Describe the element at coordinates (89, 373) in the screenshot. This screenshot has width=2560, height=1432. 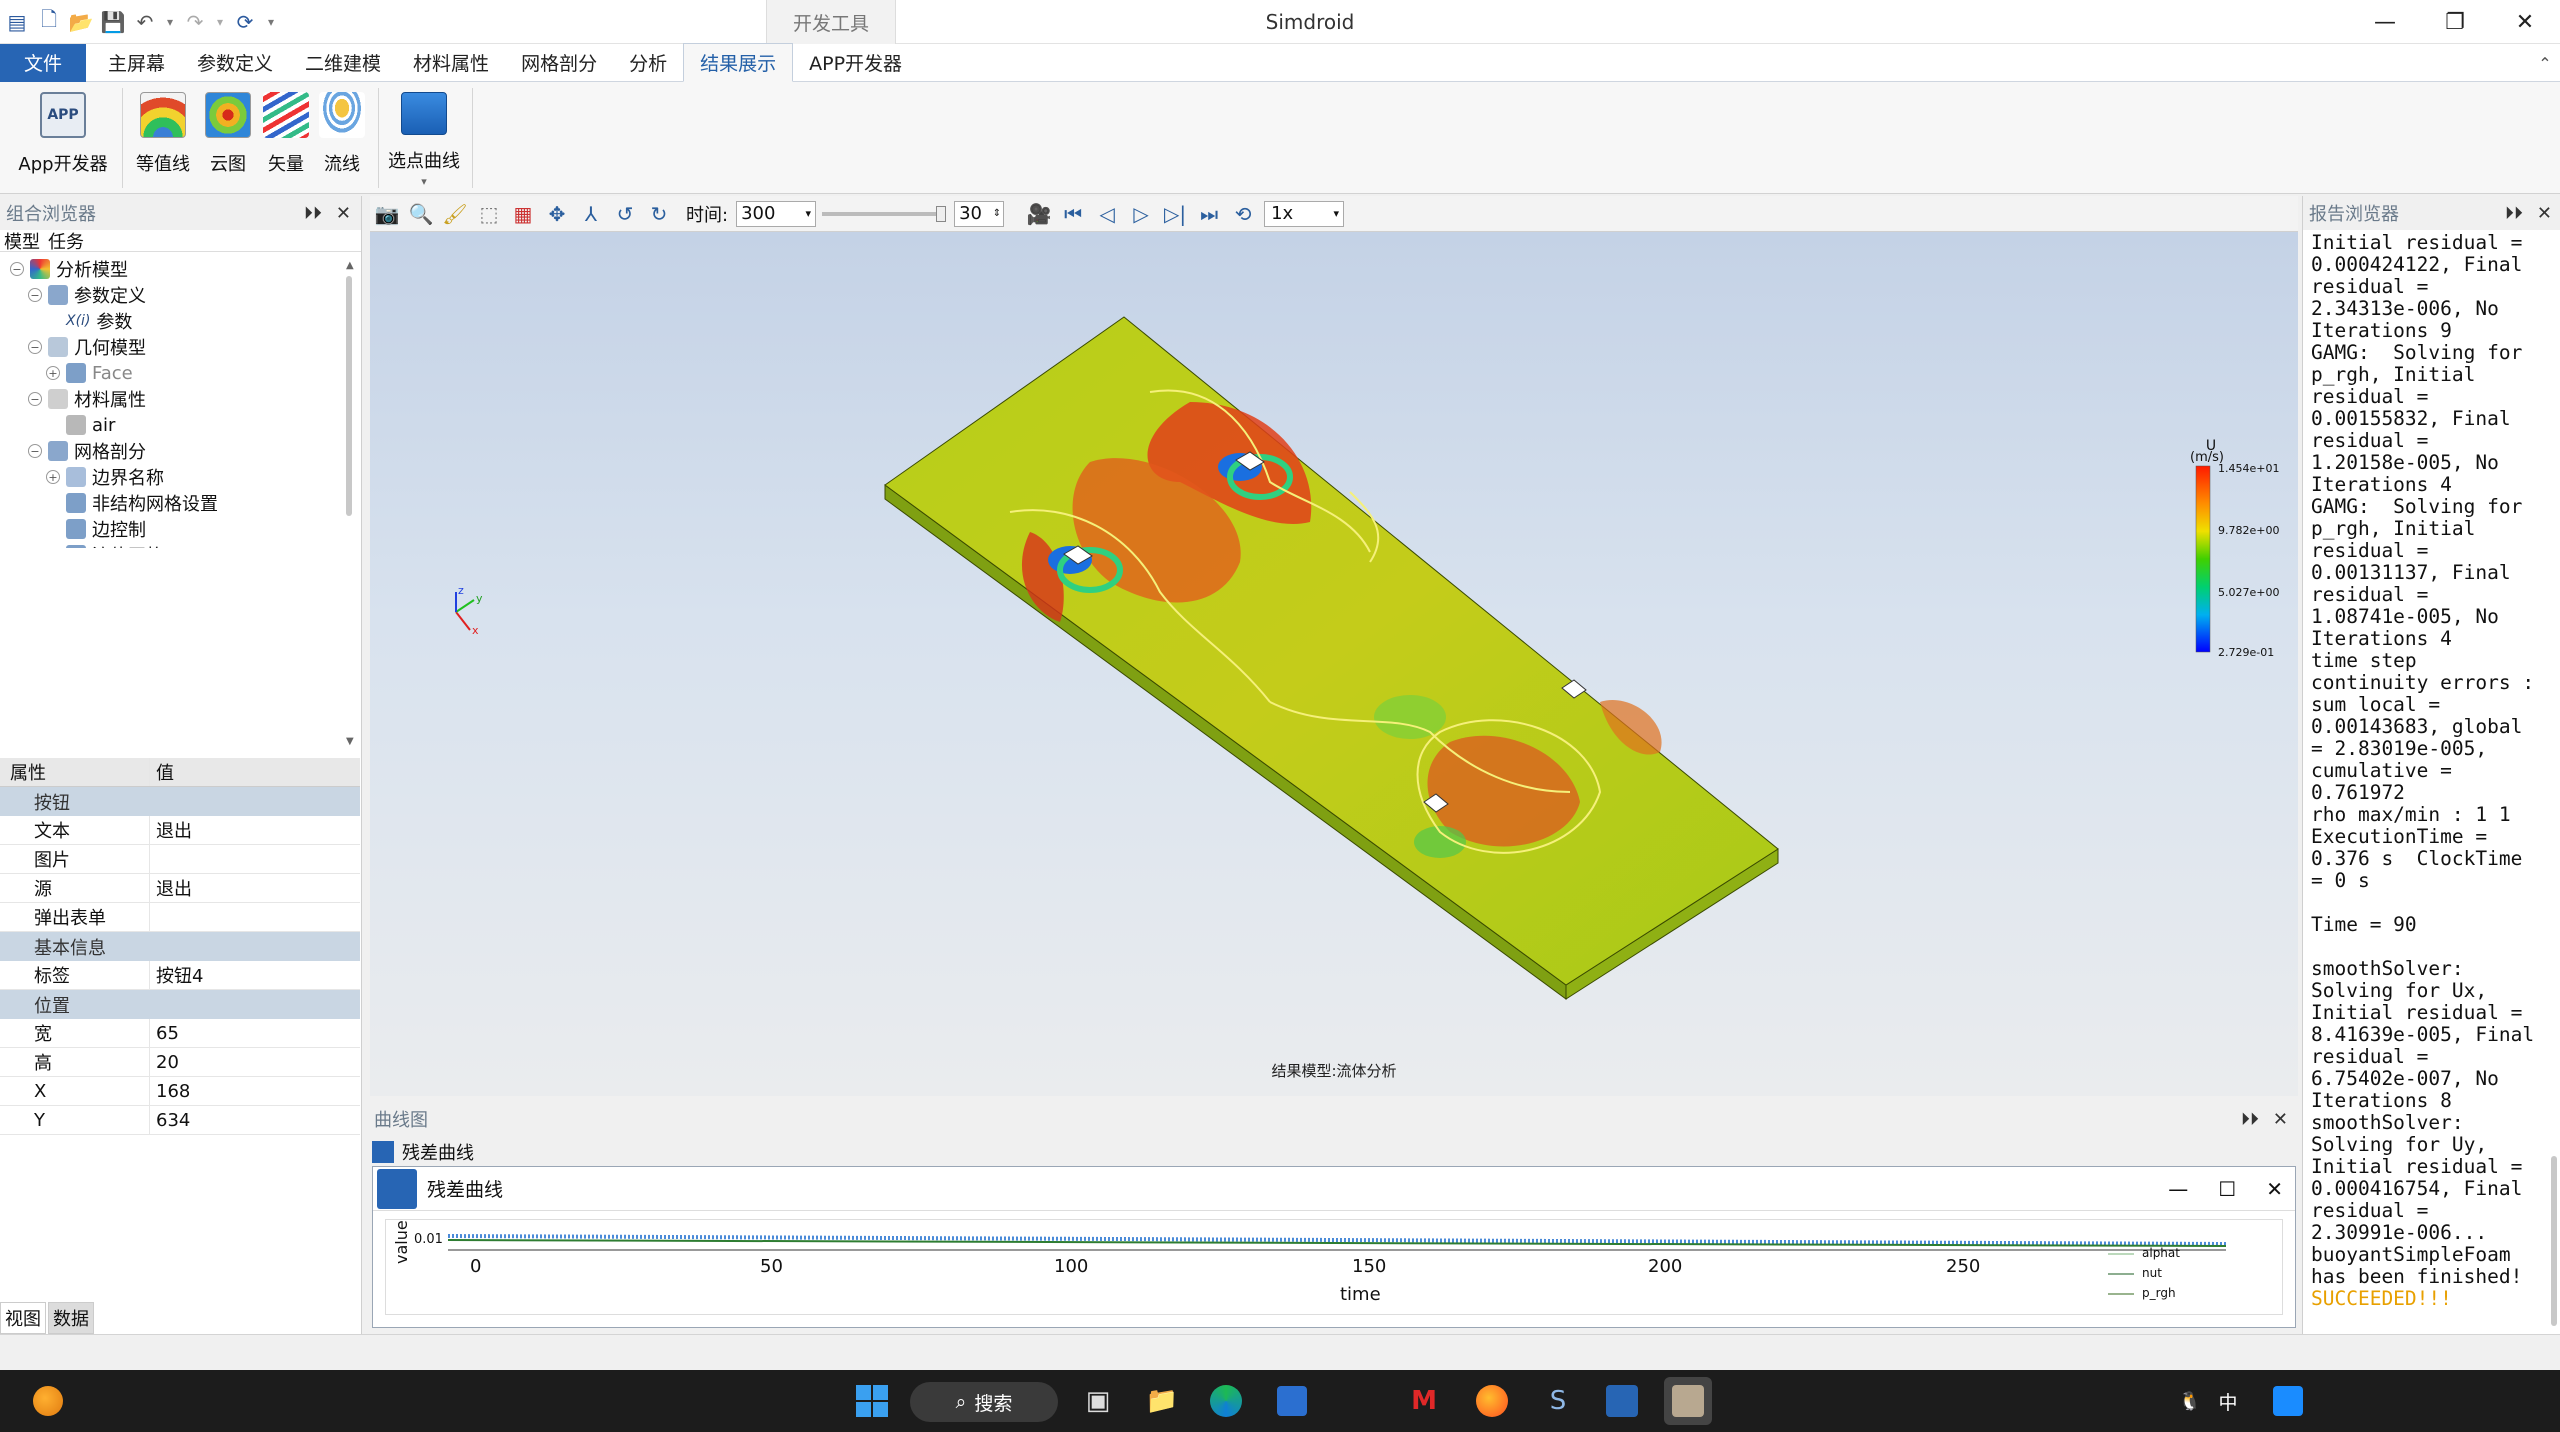
I see `tree-item: + Face` at that location.